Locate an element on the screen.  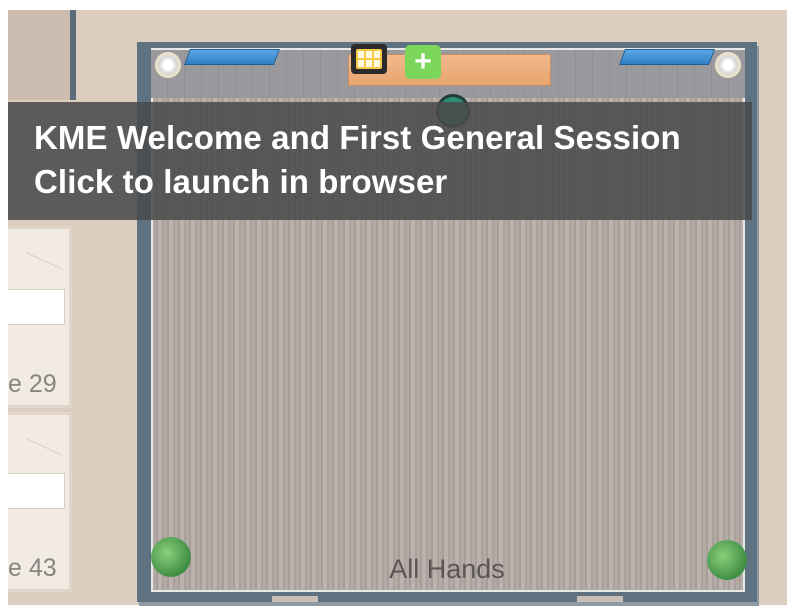
monitor-screen is located at coordinates (369, 59).